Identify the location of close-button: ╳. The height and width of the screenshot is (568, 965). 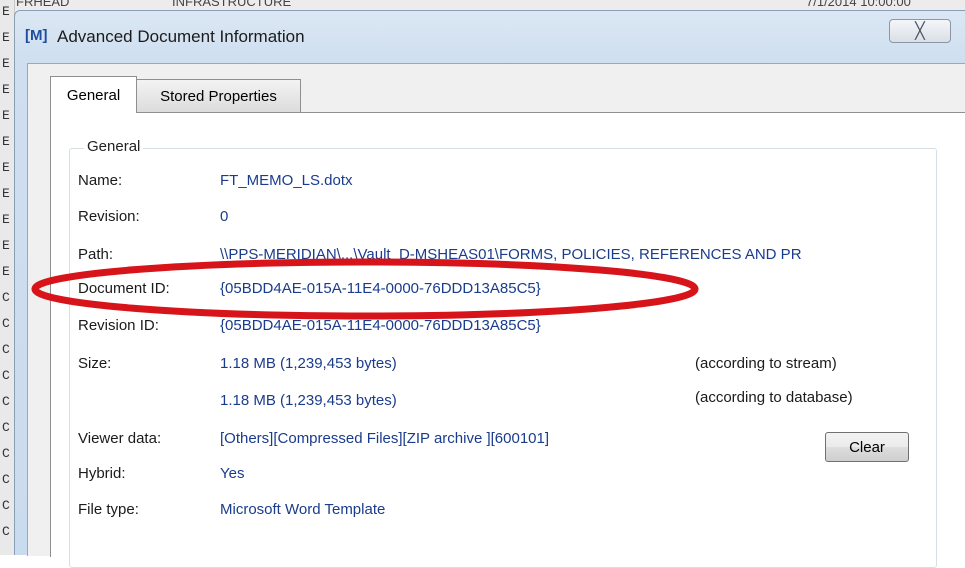
(920, 31).